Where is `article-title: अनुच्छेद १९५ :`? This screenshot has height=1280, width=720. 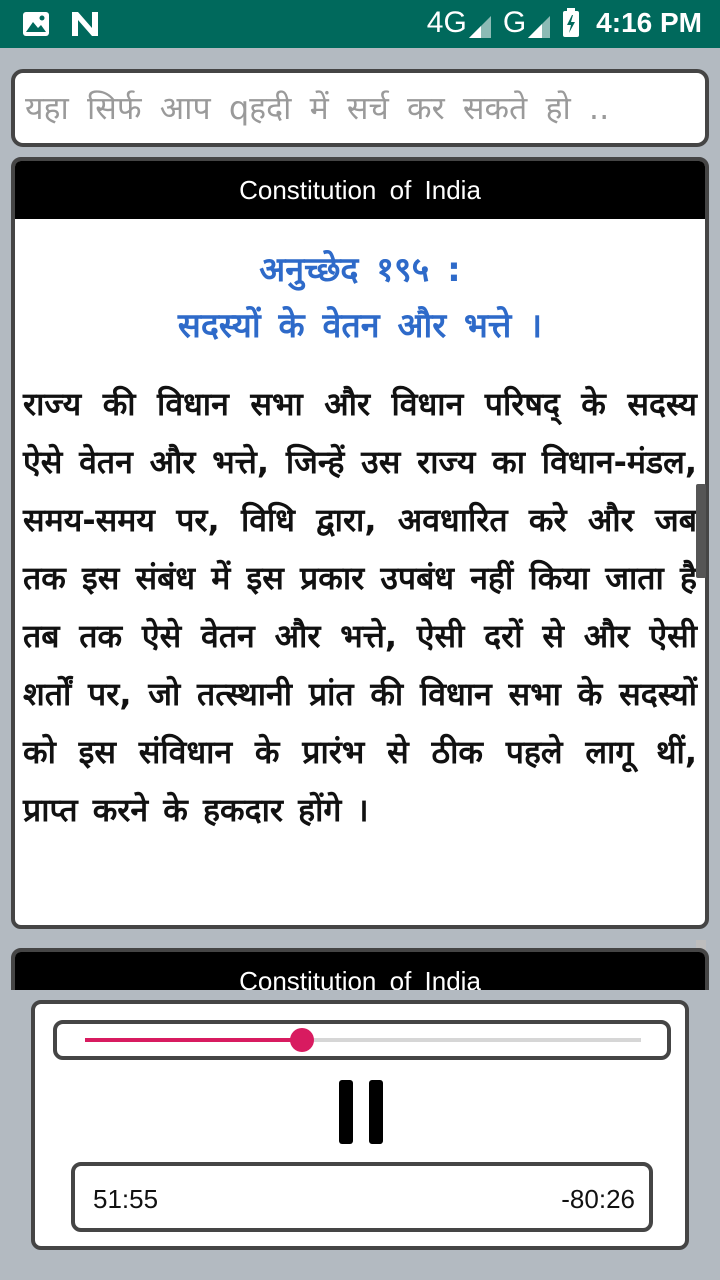 article-title: अनुच्छेद १९५ : is located at coordinates (360, 270).